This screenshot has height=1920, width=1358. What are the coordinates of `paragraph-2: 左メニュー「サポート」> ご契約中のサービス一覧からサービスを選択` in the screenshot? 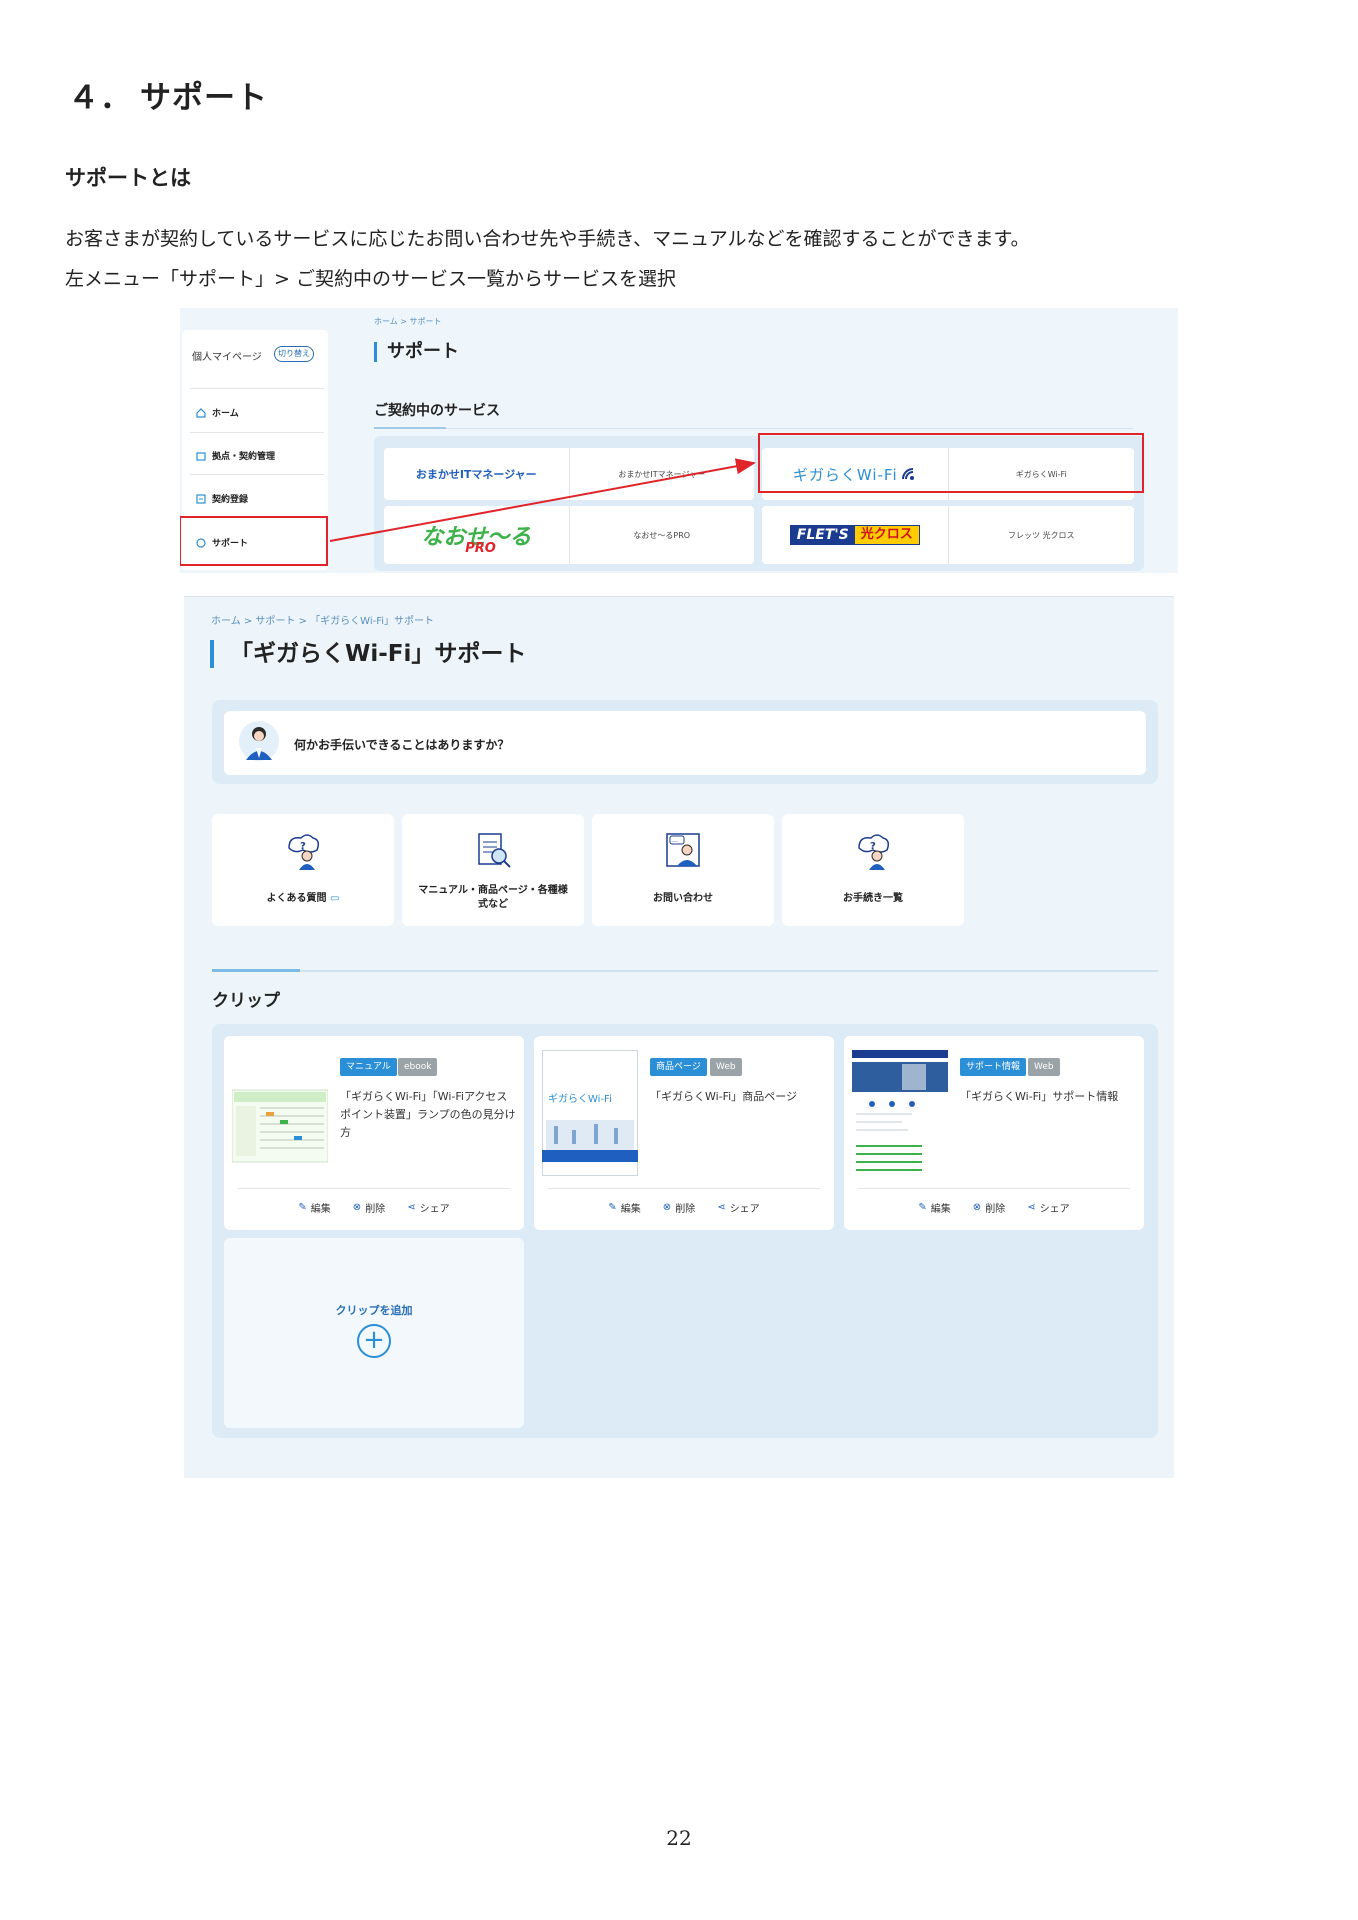 It's located at (370, 279).